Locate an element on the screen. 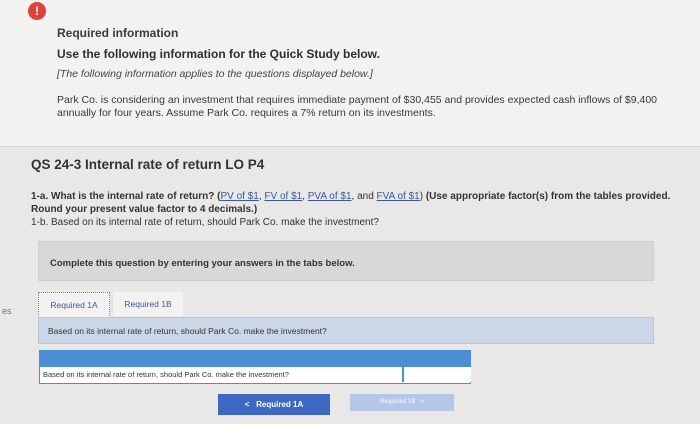  chevron-right-icon: > is located at coordinates (422, 402).